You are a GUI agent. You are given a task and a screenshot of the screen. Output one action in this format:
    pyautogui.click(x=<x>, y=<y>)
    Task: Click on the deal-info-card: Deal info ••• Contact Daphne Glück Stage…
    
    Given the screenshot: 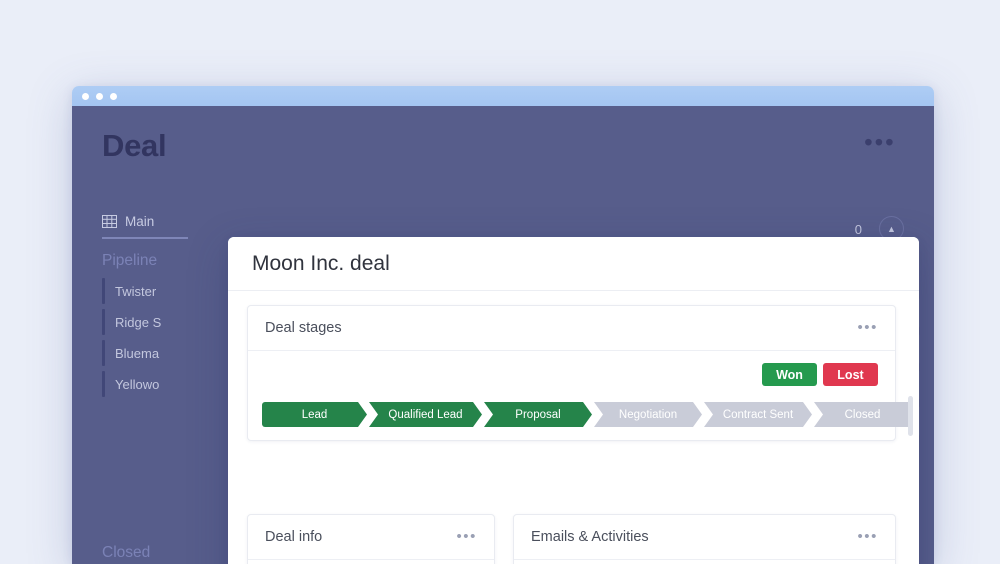 What is the action you would take?
    pyautogui.click(x=371, y=539)
    